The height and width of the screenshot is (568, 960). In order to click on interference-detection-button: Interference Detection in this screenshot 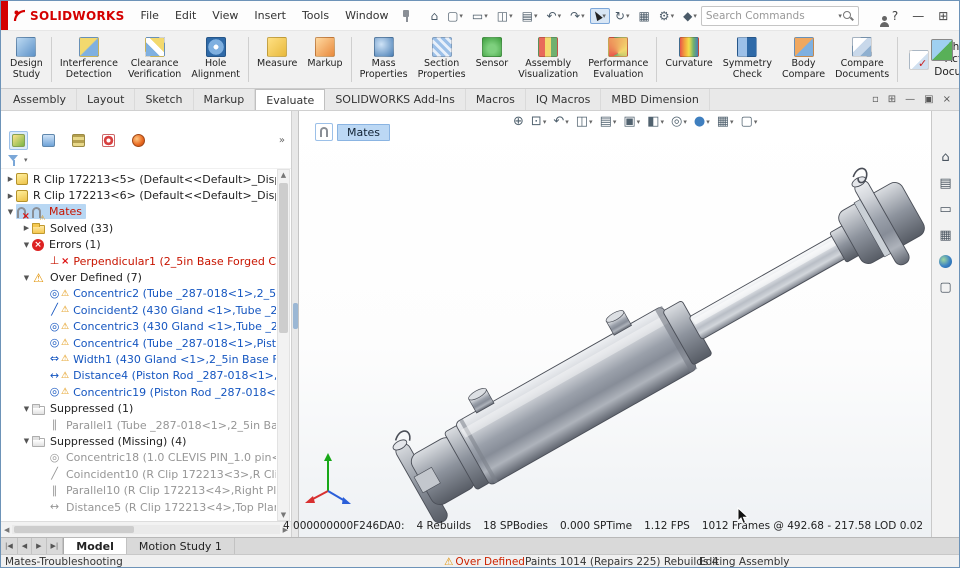, I will do `click(89, 59)`.